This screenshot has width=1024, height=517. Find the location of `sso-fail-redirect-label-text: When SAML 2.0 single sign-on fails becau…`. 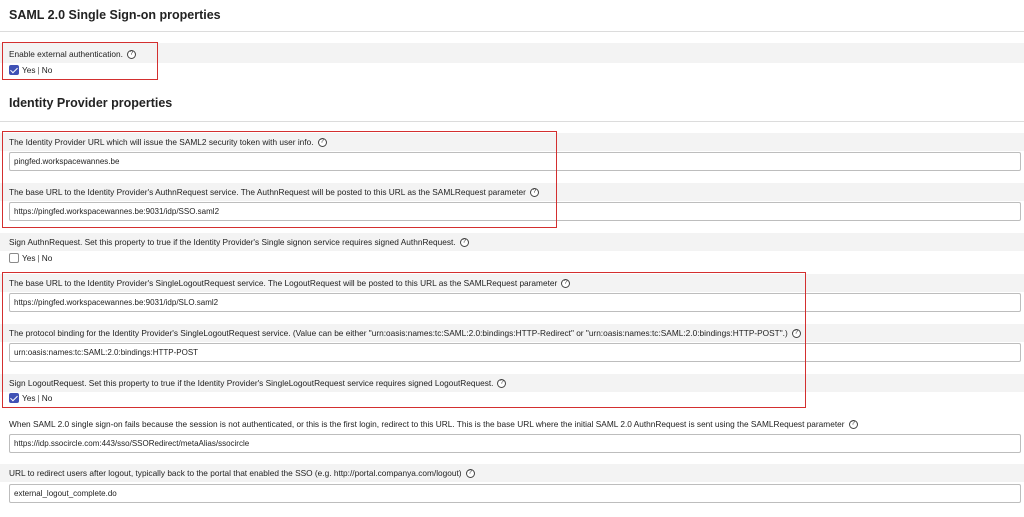

sso-fail-redirect-label-text: When SAML 2.0 single sign-on fails becau… is located at coordinates (427, 424).